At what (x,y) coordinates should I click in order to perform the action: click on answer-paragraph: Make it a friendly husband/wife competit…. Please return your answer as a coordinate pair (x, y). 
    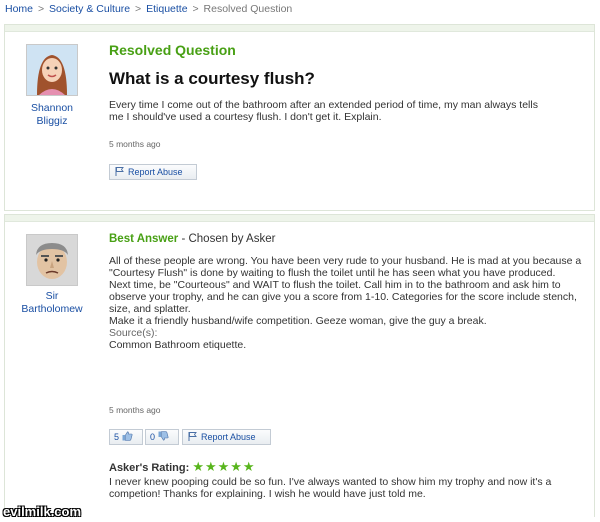
    Looking at the image, I should click on (298, 321).